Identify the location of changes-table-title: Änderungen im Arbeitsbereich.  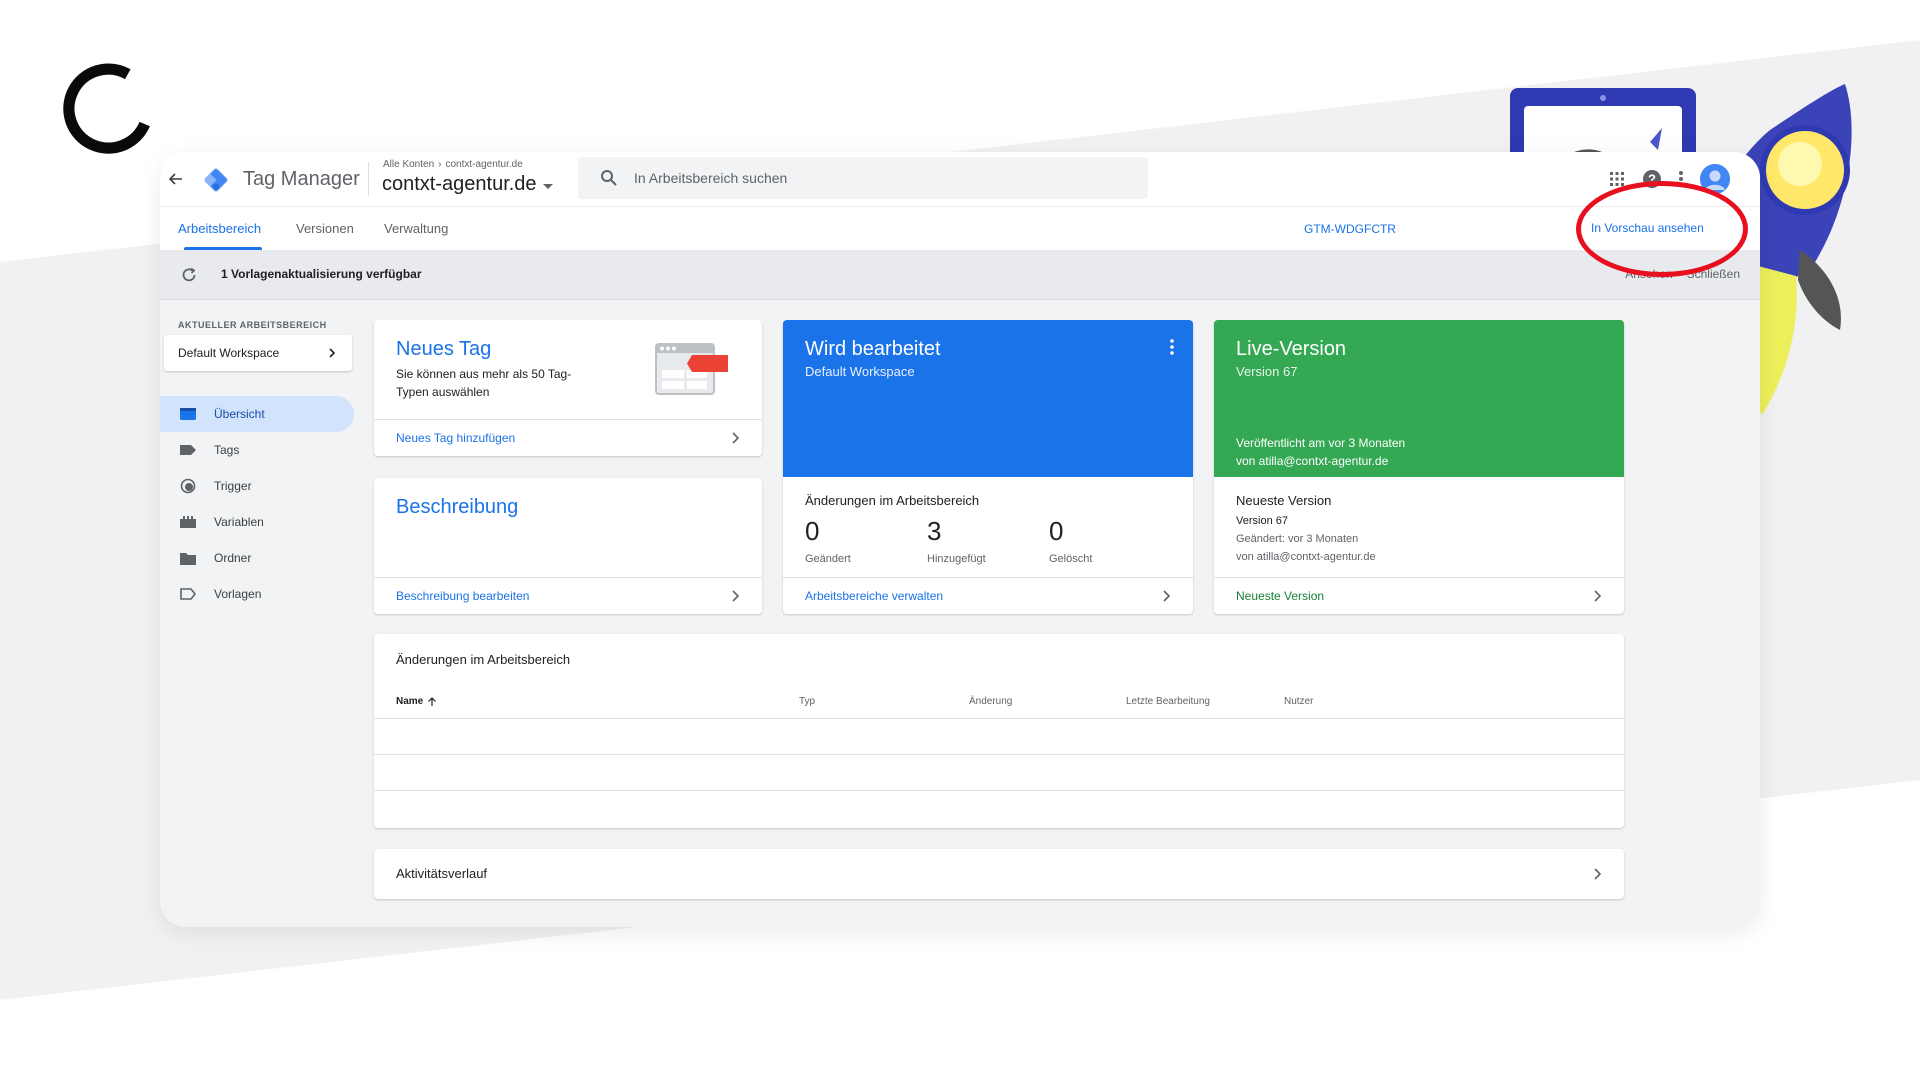
(483, 659).